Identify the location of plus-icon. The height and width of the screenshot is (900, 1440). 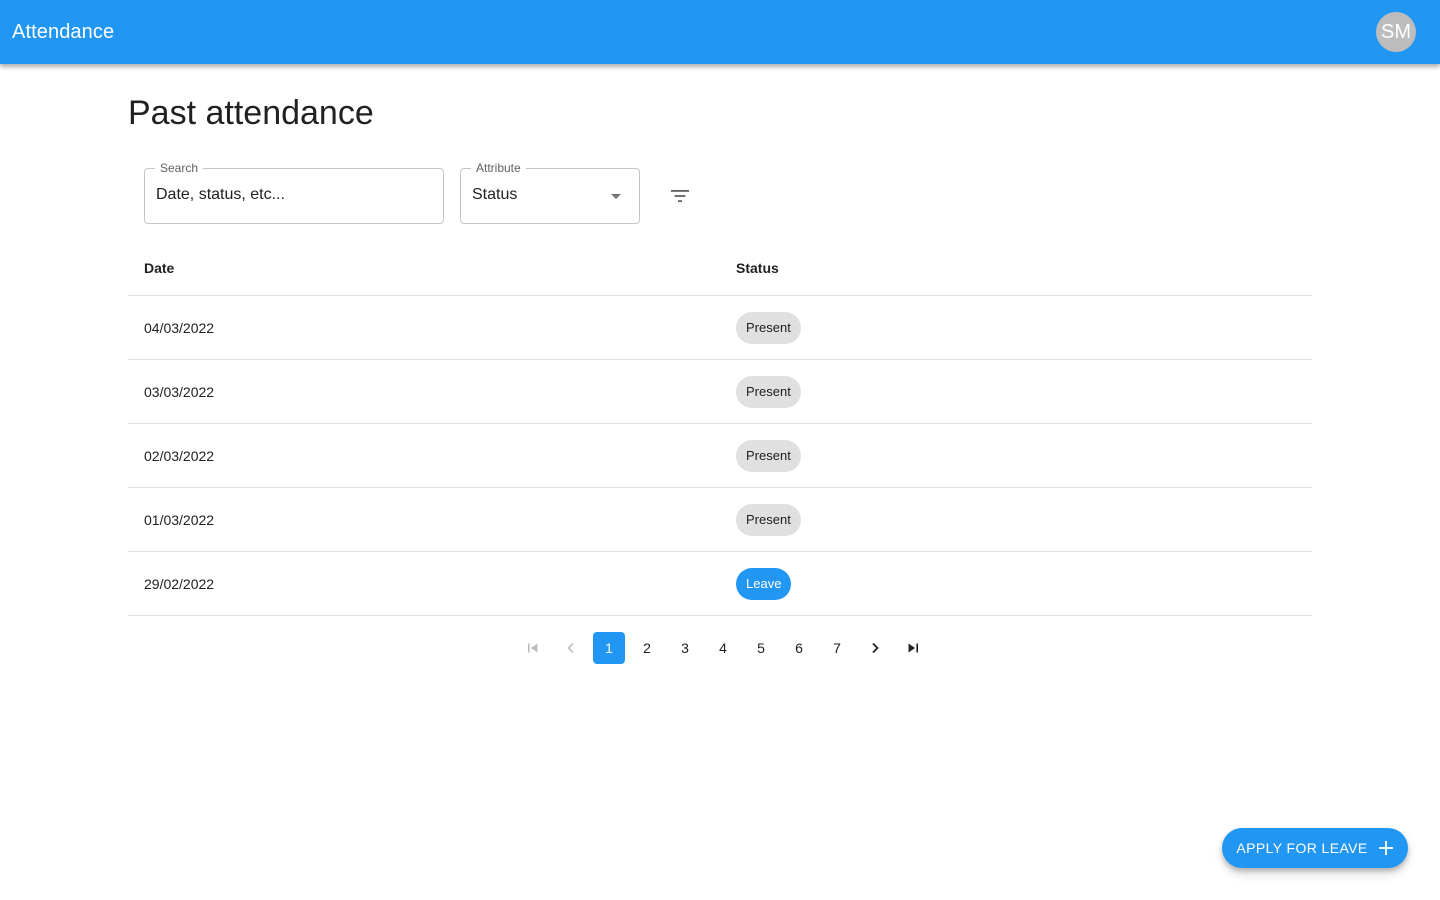
(1385, 848).